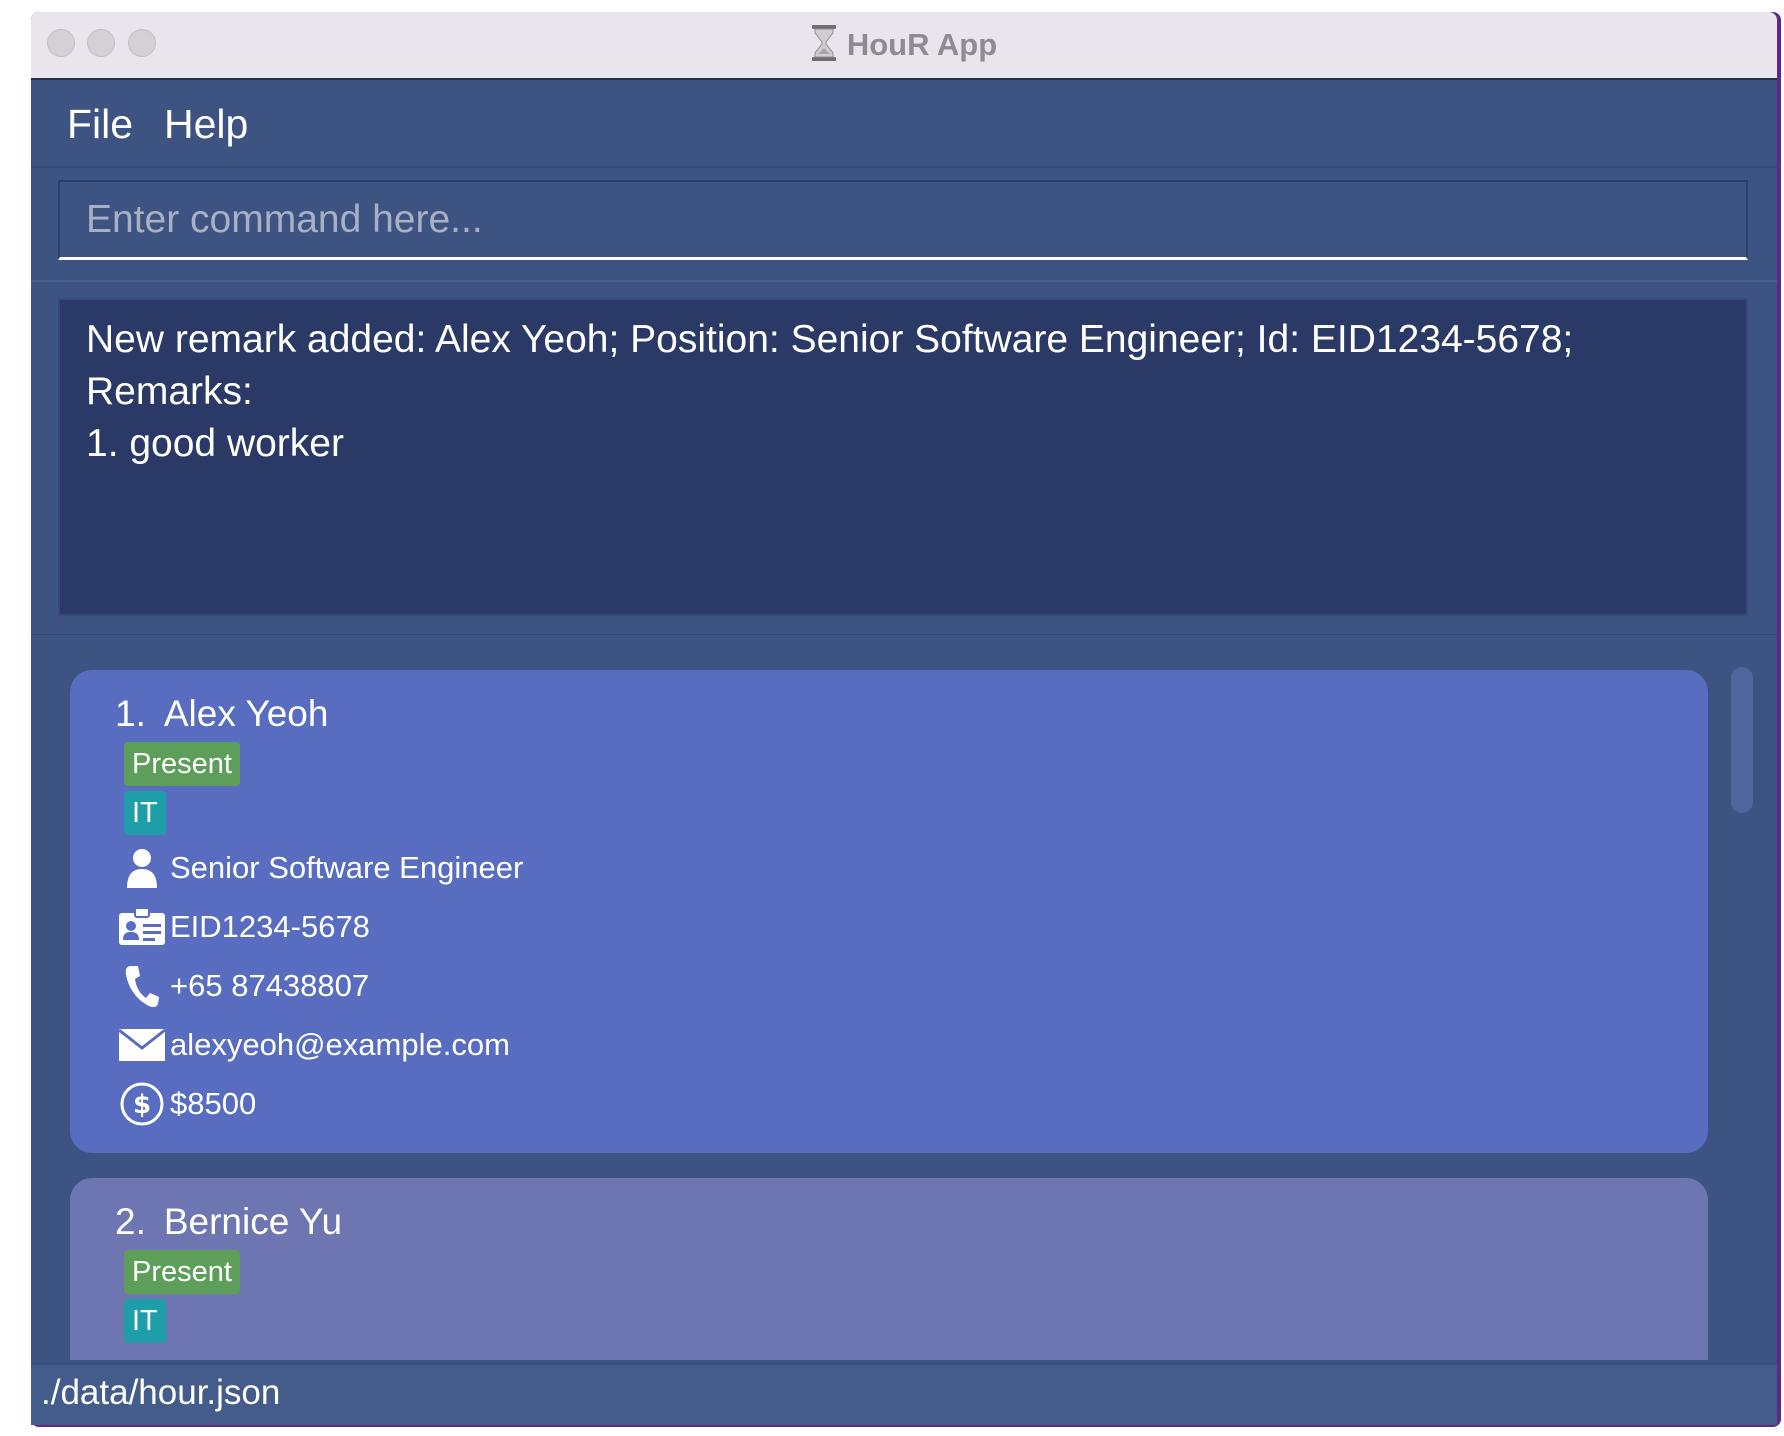 The width and height of the screenshot is (1784, 1436). I want to click on employee-id-text: EID1234-5678, so click(270, 926).